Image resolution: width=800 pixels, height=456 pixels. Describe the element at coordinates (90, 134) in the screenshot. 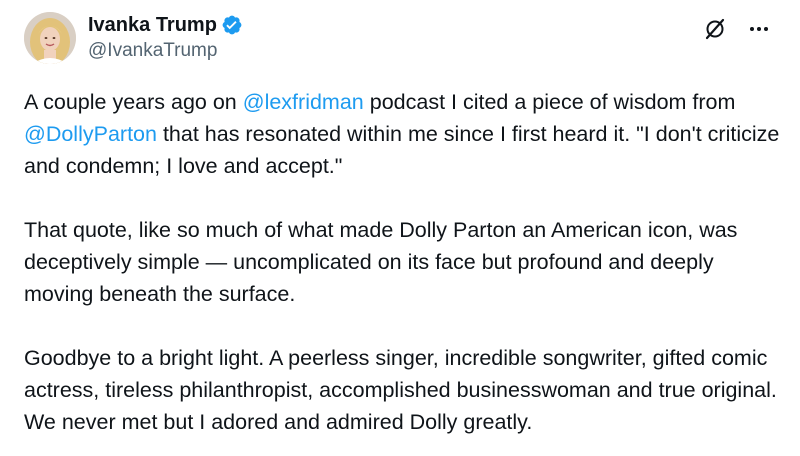

I see `mention-dollyparton-link: @DollyParton` at that location.